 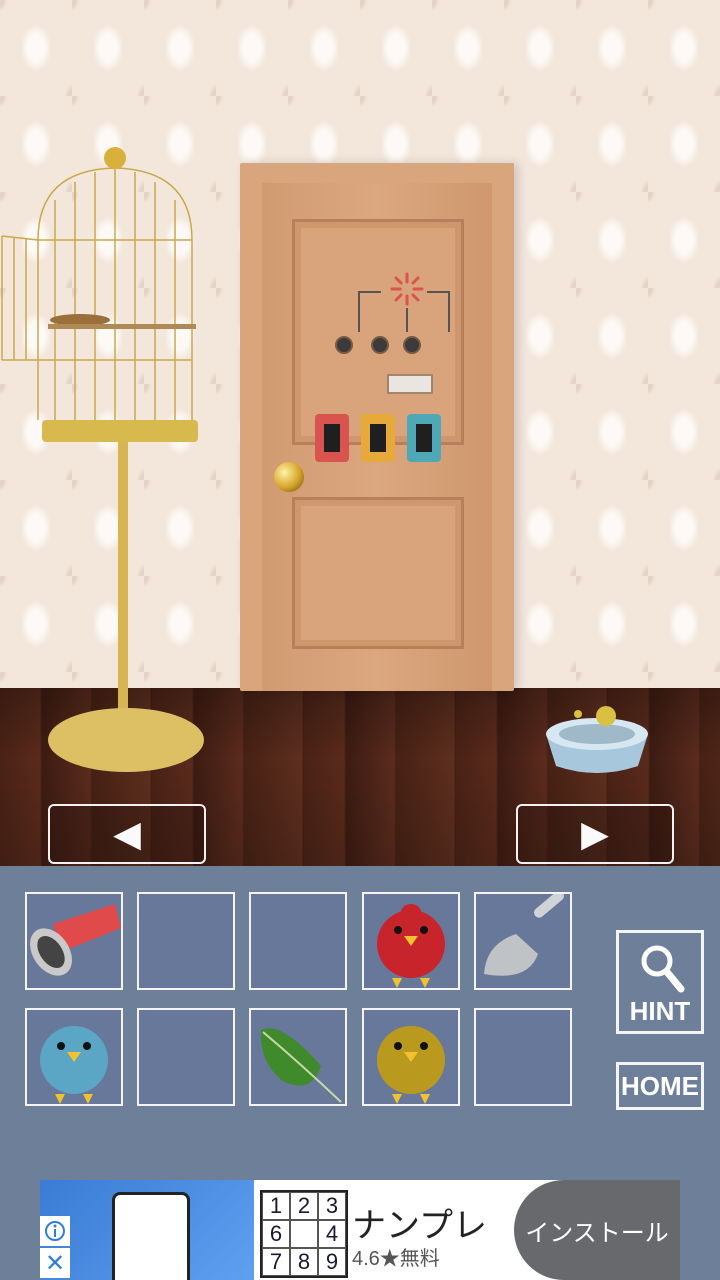 What do you see at coordinates (276, 1262) in the screenshot?
I see `sudoku-cell: 7` at bounding box center [276, 1262].